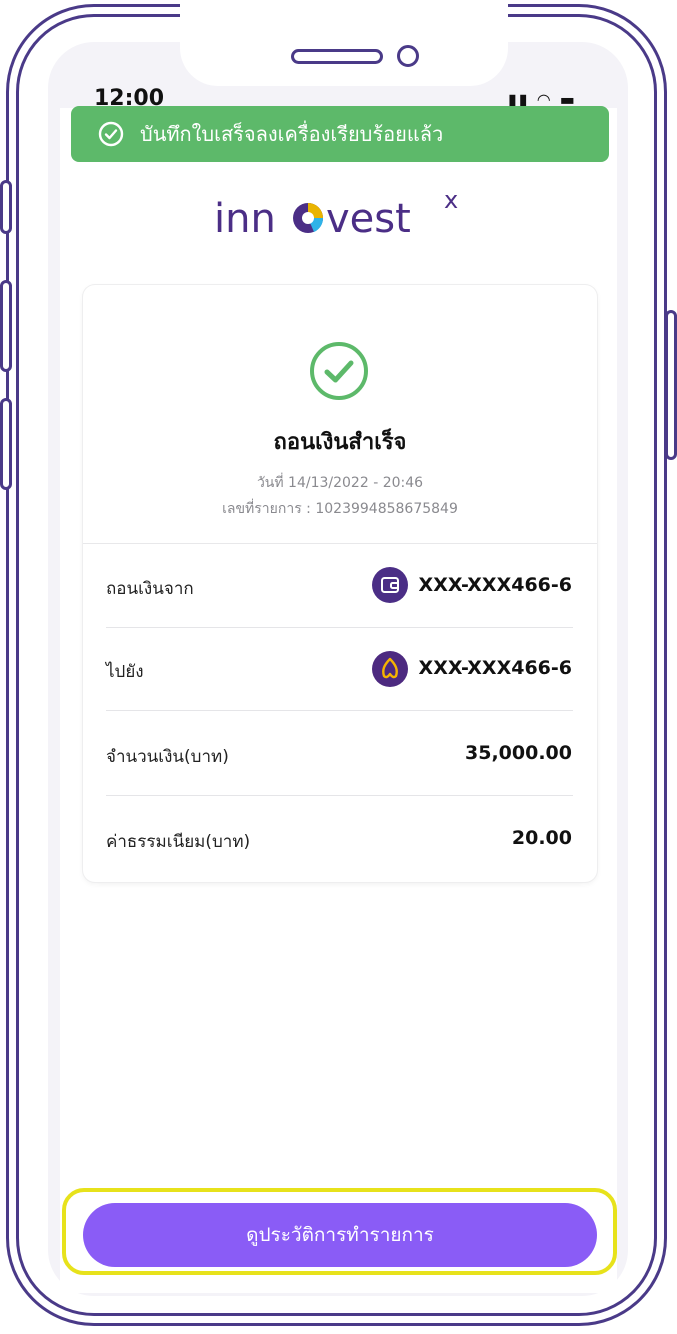 The height and width of the screenshot is (1334, 677). Describe the element at coordinates (178, 842) in the screenshot. I see `row-label-fee: ค่าธรรมเนียม(บาท)` at that location.